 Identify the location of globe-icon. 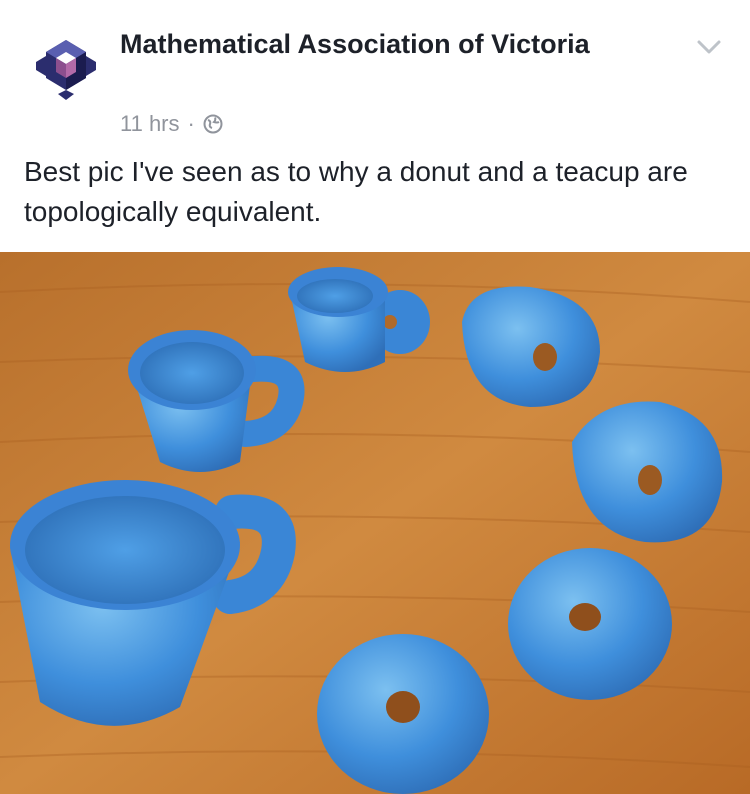
(213, 124).